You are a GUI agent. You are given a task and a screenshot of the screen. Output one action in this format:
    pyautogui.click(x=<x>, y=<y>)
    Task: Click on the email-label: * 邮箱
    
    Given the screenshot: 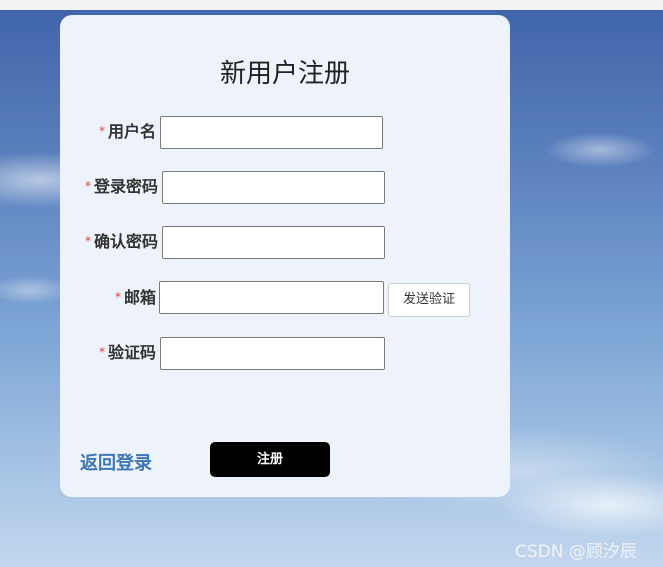 What is the action you would take?
    pyautogui.click(x=131, y=298)
    